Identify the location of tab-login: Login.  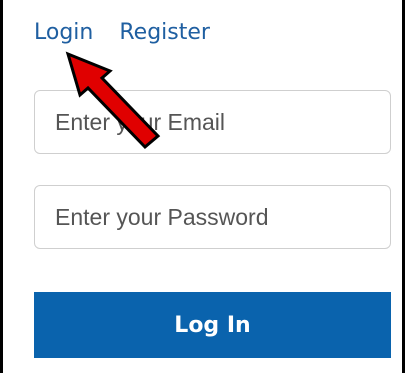
(63, 33).